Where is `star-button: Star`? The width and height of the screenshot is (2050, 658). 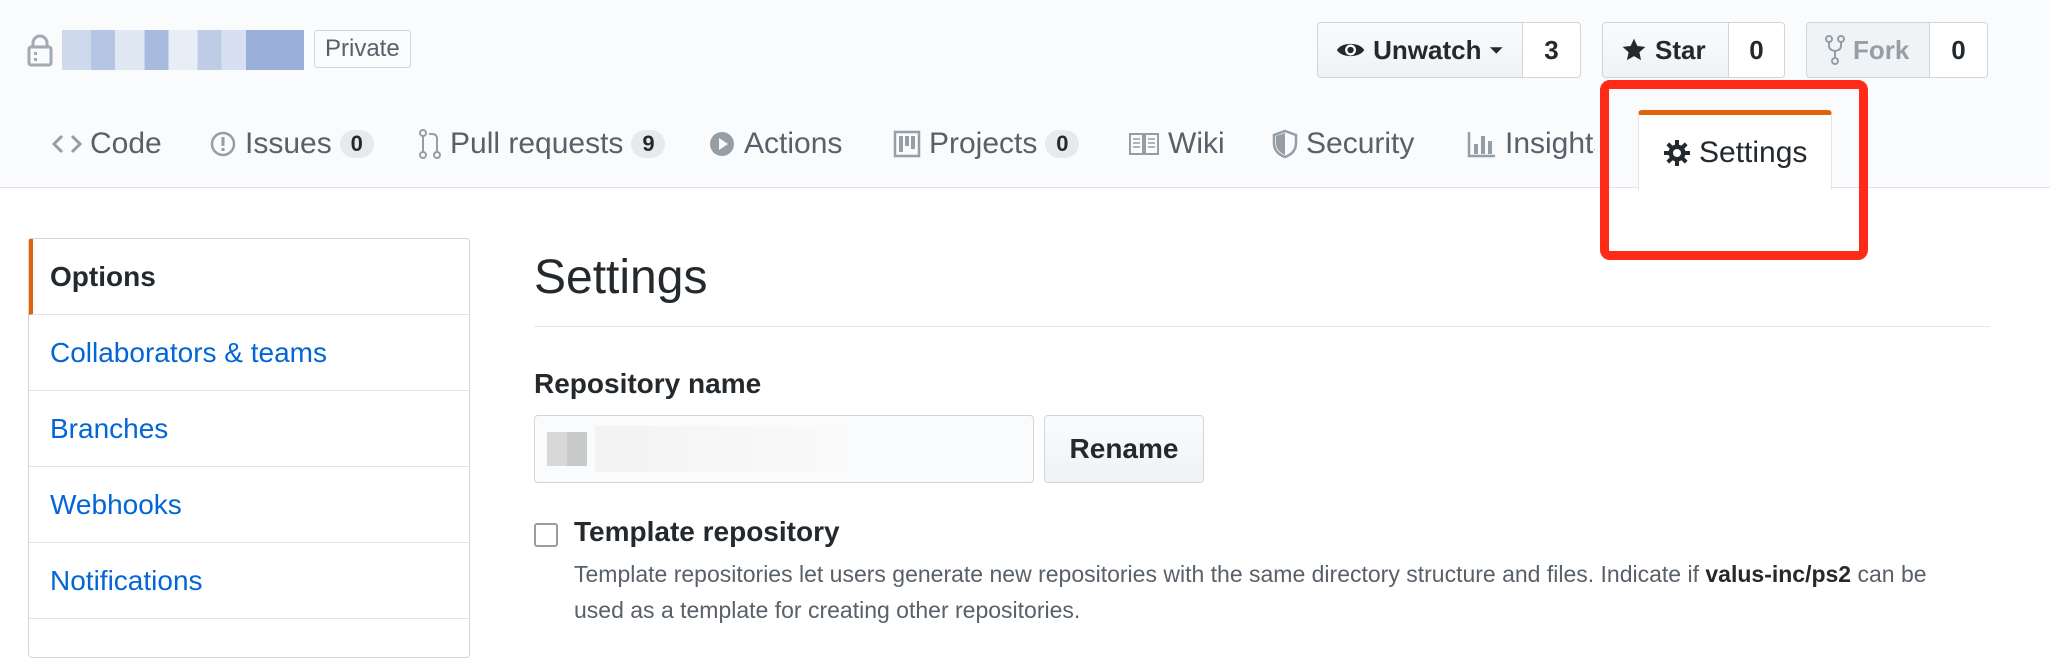
star-button: Star is located at coordinates (1665, 50).